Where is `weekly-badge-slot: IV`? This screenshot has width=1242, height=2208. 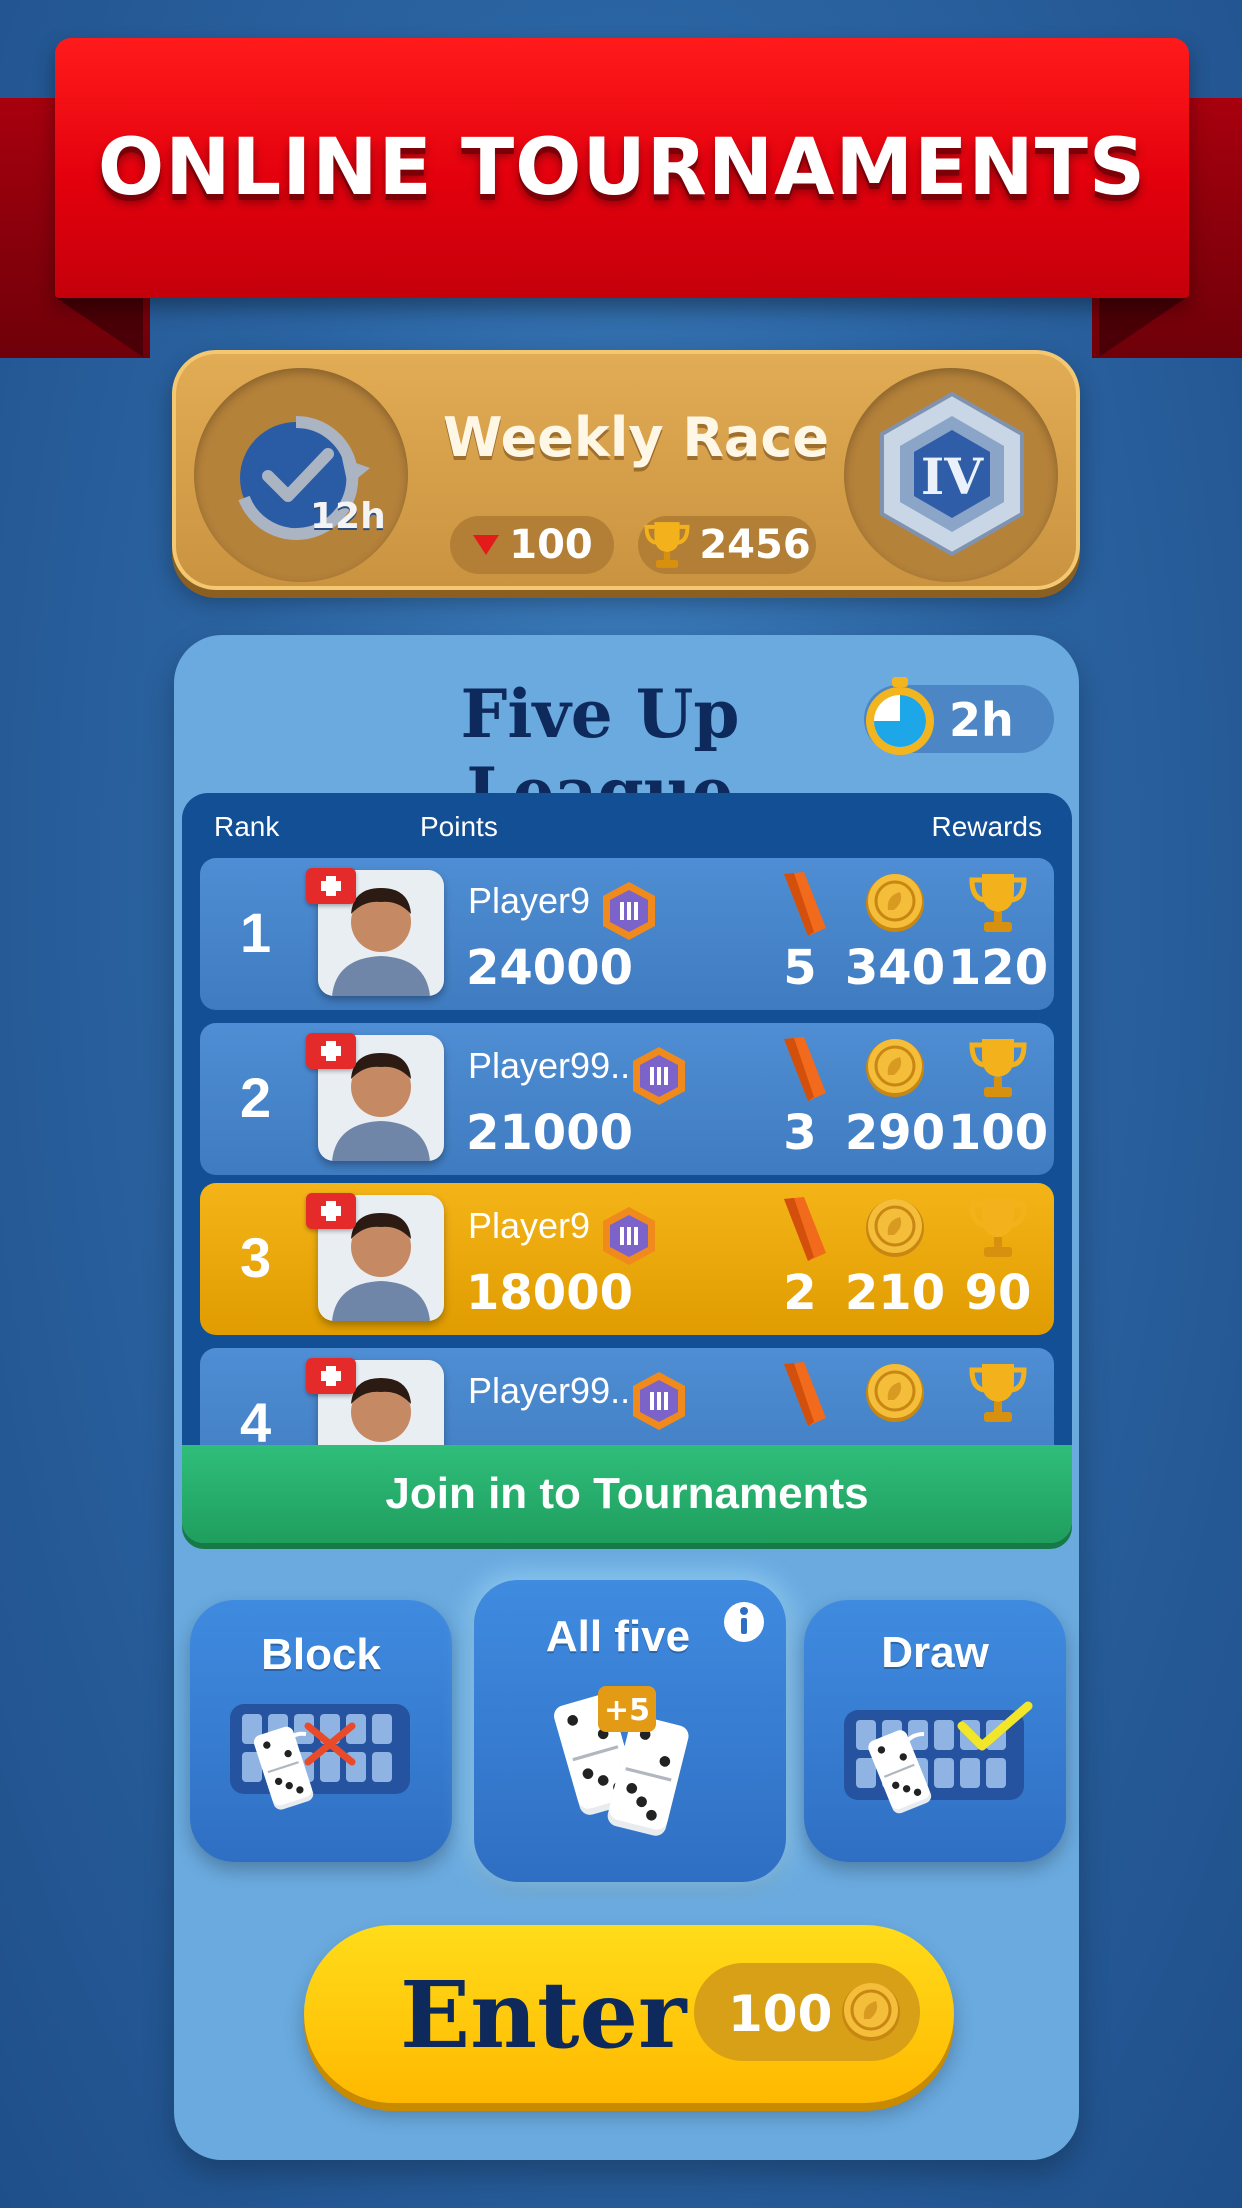
weekly-badge-slot: IV is located at coordinates (951, 475).